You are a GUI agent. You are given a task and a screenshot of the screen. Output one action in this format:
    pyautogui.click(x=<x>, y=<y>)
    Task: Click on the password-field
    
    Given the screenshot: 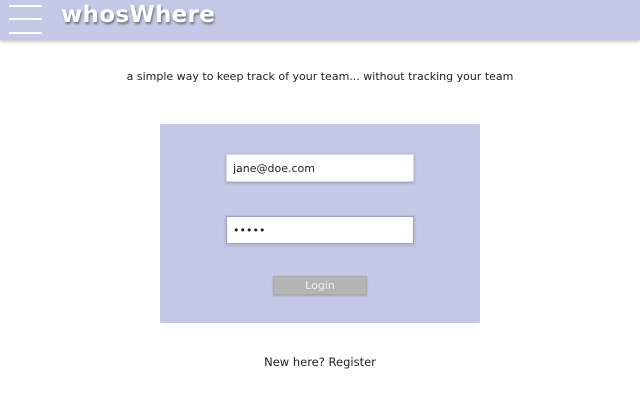 What is the action you would take?
    pyautogui.click(x=320, y=230)
    